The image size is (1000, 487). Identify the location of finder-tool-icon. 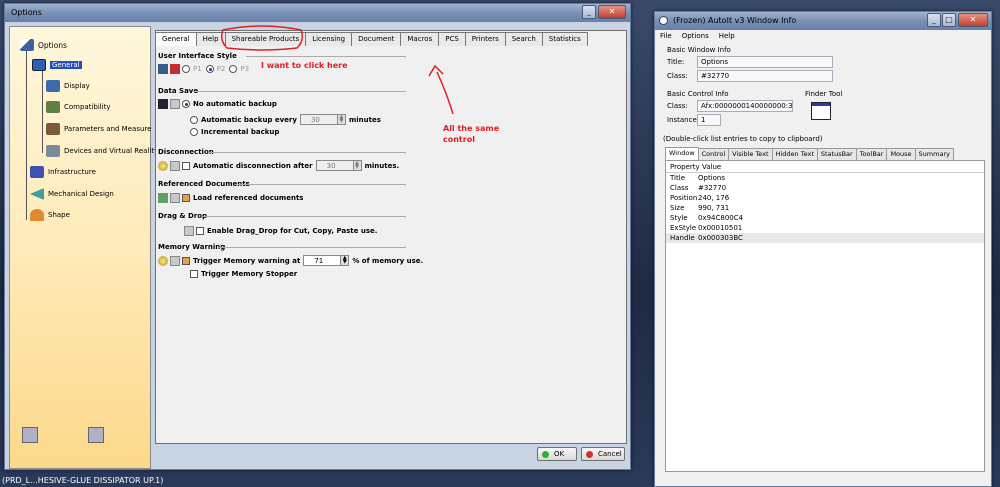
(821, 111).